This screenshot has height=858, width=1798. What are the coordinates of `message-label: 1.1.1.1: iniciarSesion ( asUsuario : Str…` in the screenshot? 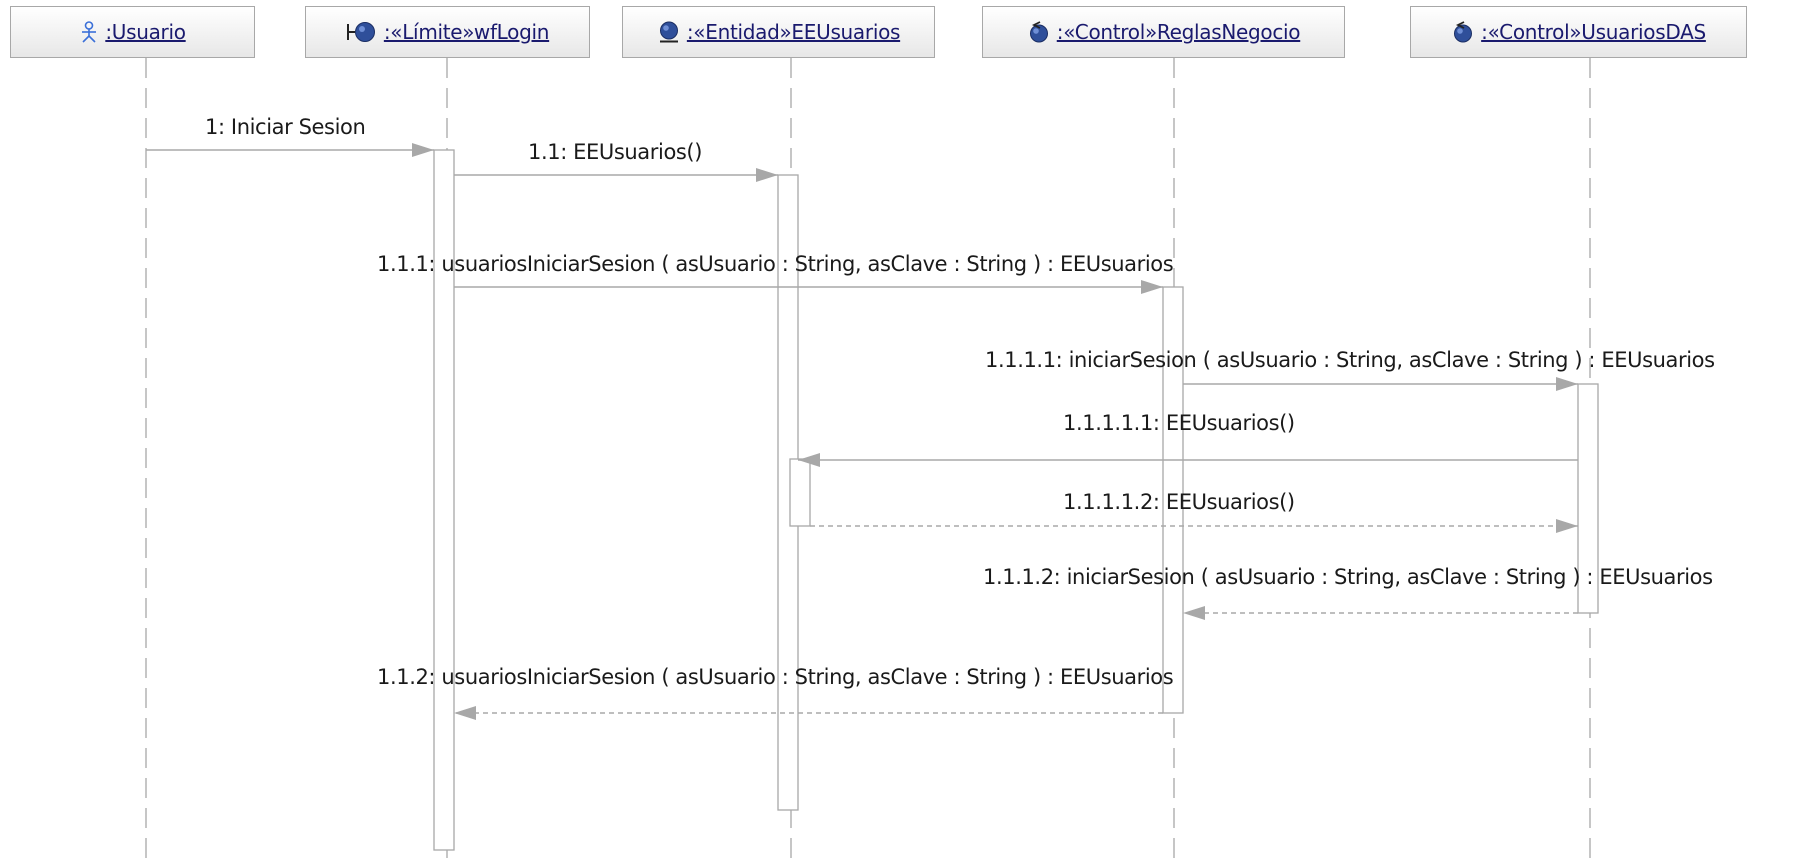 It's located at (1350, 360).